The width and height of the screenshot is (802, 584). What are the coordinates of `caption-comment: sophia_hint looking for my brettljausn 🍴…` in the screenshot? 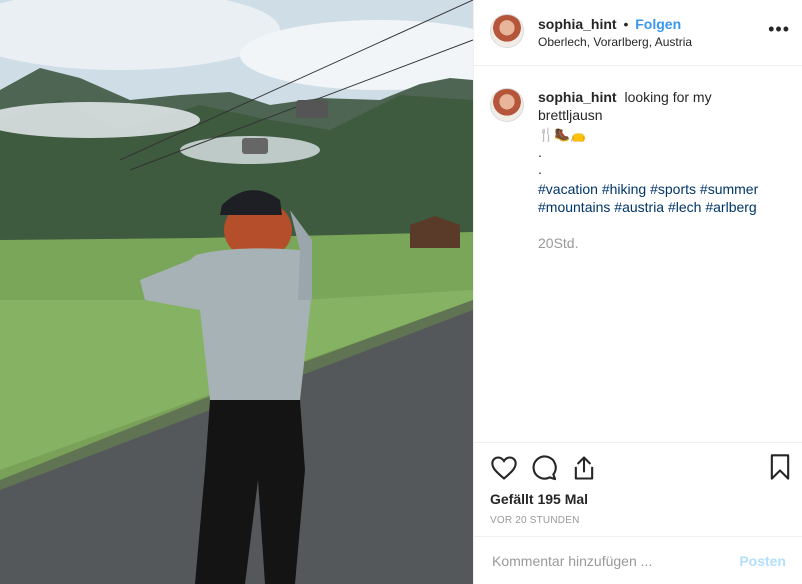 It's located at (638, 170).